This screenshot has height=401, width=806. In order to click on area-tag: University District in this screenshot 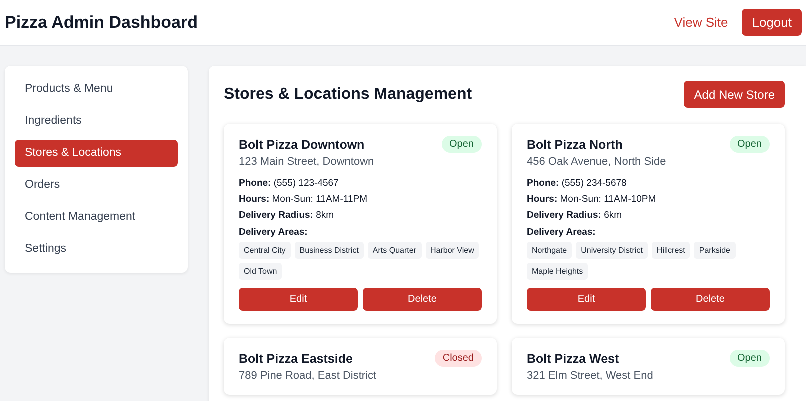, I will do `click(612, 250)`.